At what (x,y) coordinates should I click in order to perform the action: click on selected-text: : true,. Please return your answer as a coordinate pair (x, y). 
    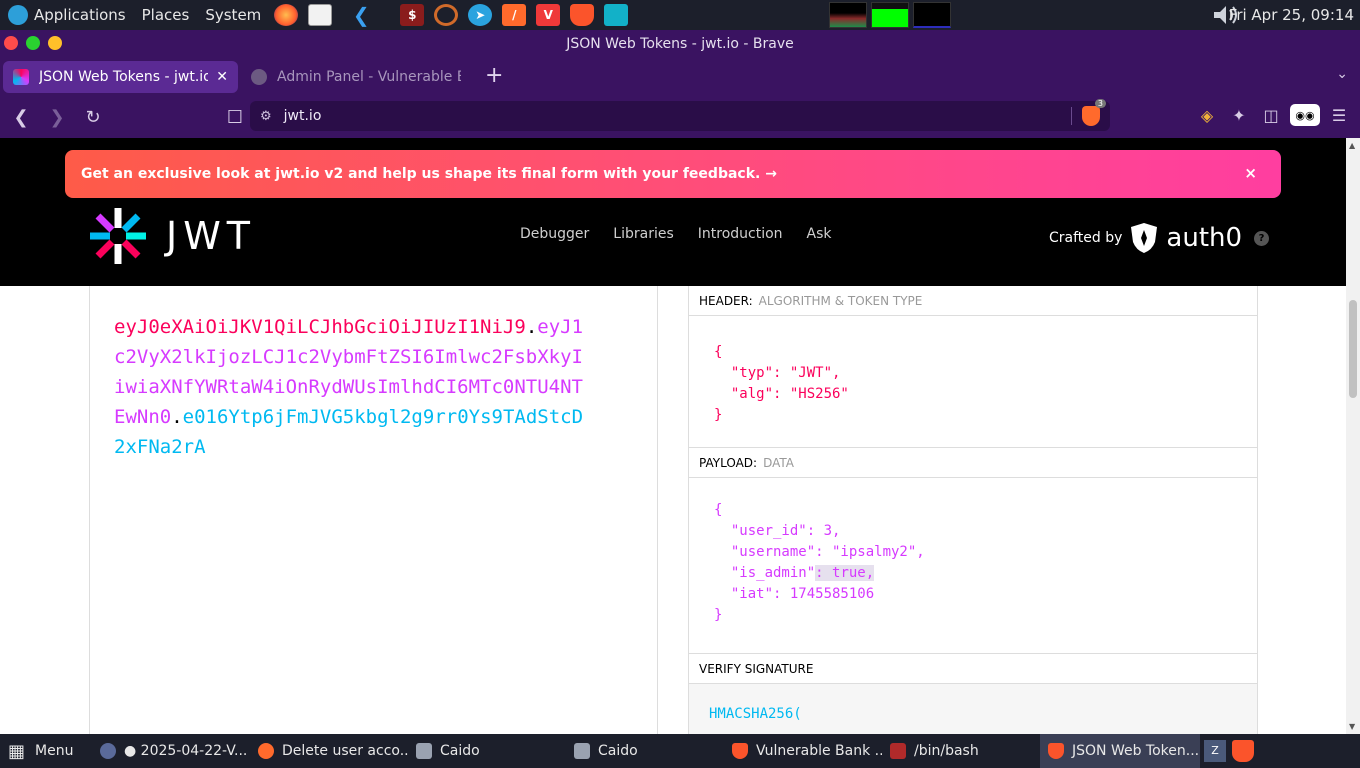
    Looking at the image, I should click on (845, 573).